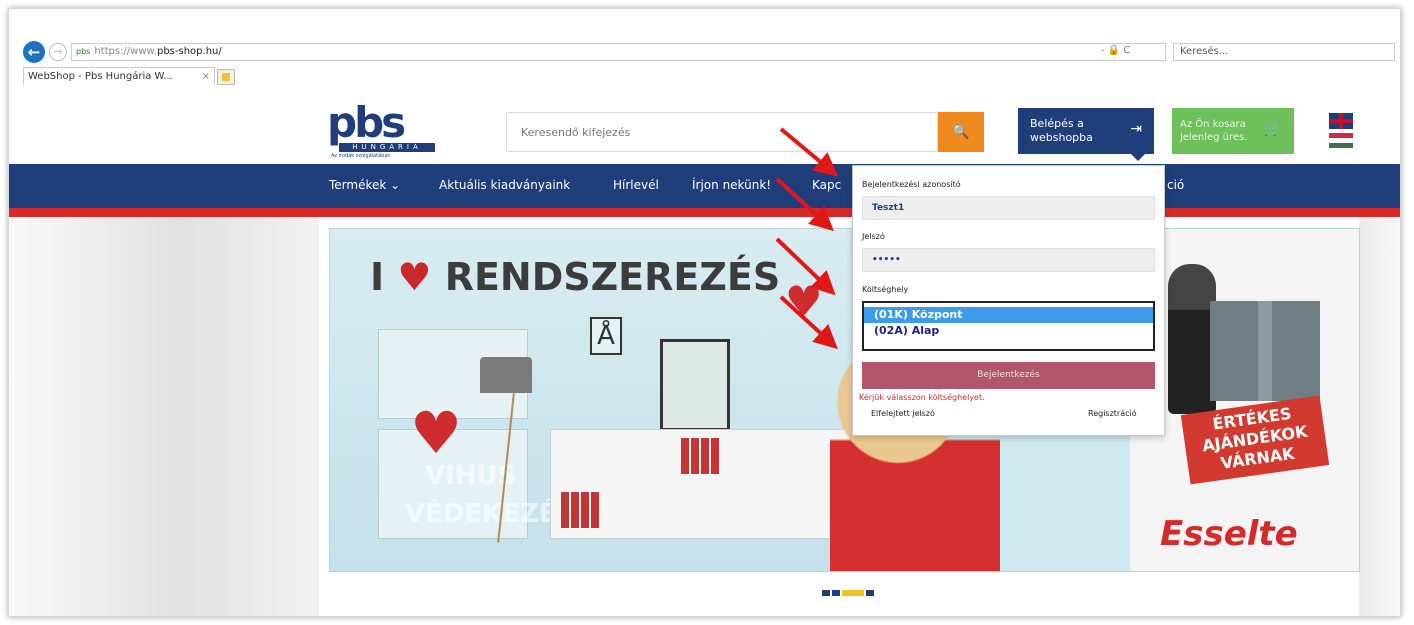 This screenshot has width=1414, height=625. What do you see at coordinates (226, 77) in the screenshot?
I see `new-tab-icon` at bounding box center [226, 77].